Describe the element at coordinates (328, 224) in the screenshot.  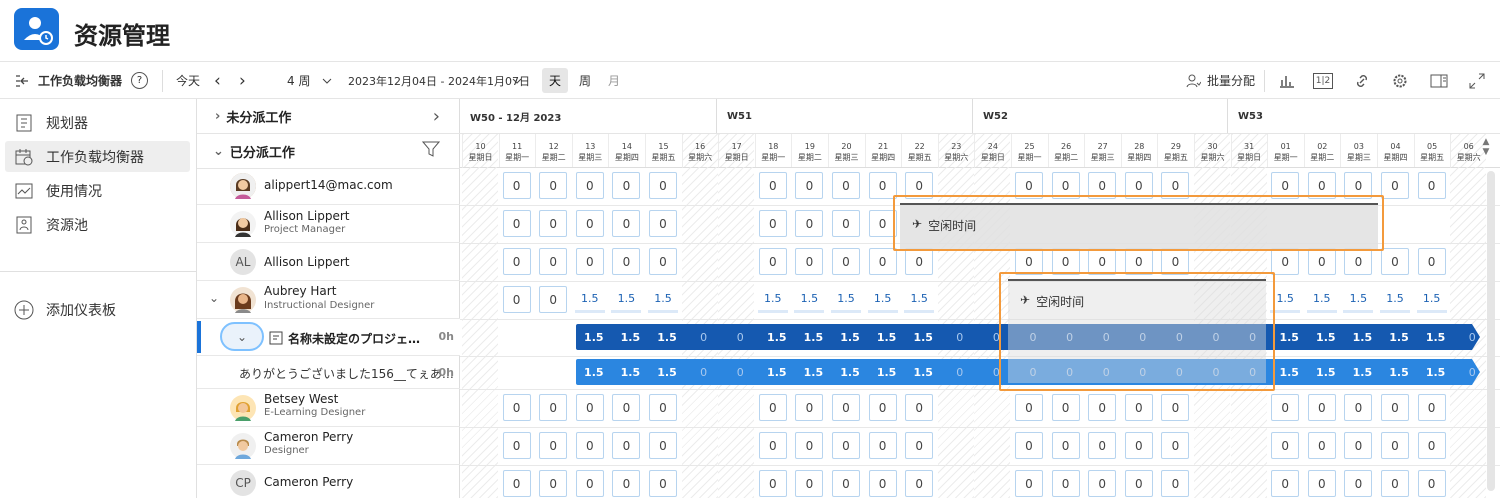
I see `person-row: Allison Lippert Project Manager` at that location.